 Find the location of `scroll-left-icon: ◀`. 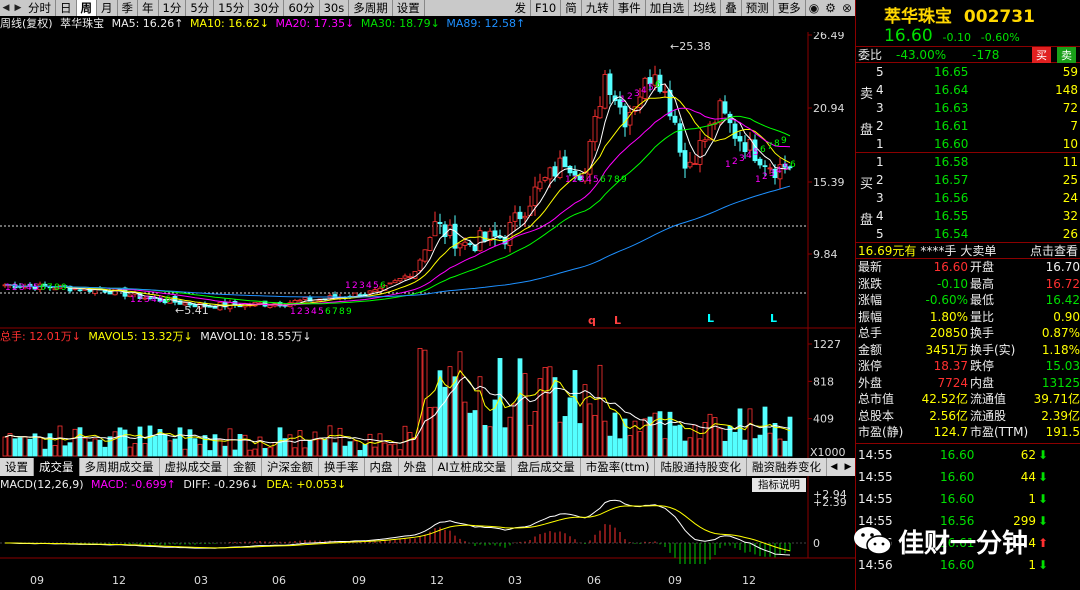

scroll-left-icon: ◀ is located at coordinates (6, 8).